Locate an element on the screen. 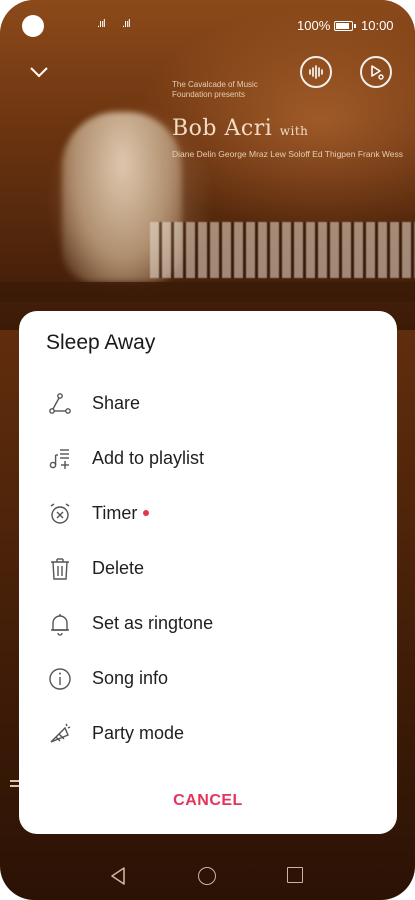 This screenshot has width=415, height=900. timer-label: Timer is located at coordinates (115, 513).